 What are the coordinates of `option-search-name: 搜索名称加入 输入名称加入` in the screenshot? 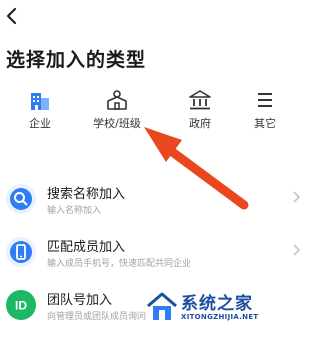 It's located at (153, 206).